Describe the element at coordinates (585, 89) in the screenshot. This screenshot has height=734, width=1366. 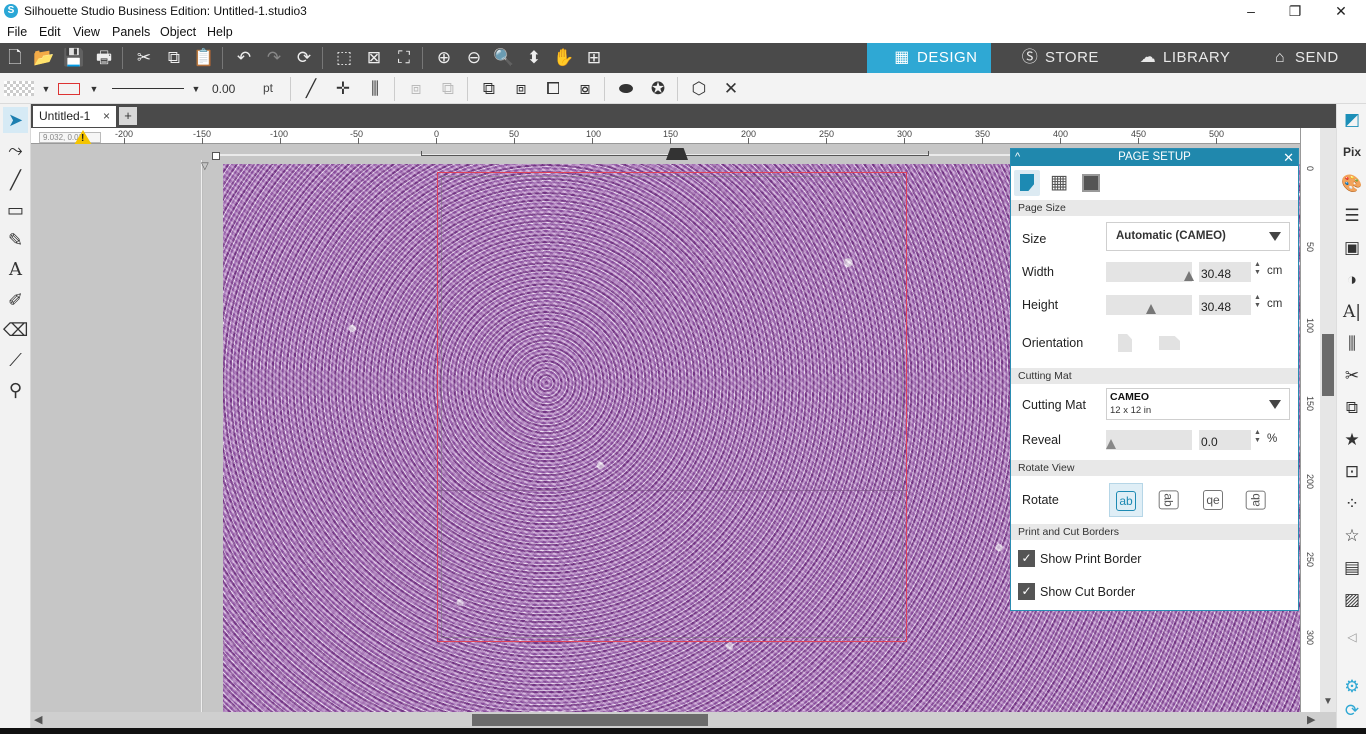
I see `crop-icon: ⧇` at that location.